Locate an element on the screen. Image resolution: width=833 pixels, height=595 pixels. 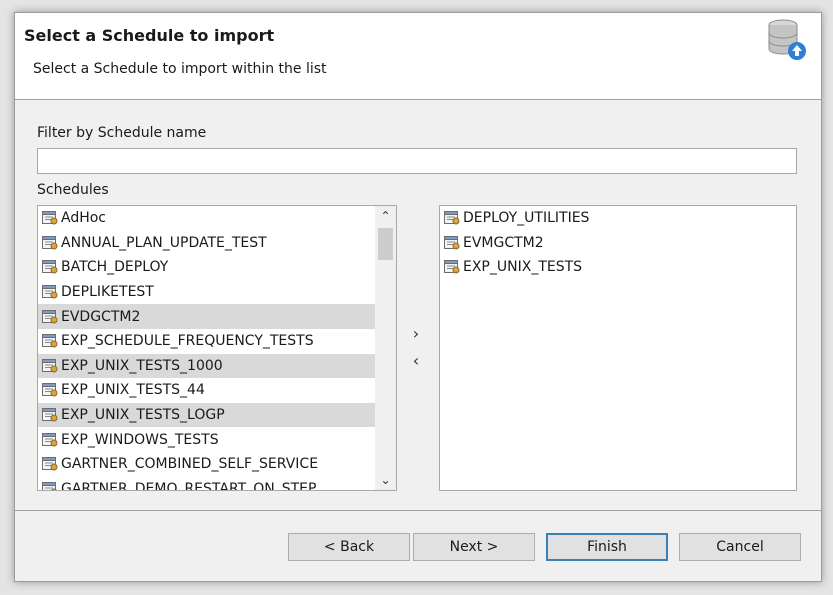
list-item: GARTNER_COMBINED_SELF_SERVICE is located at coordinates (206, 464).